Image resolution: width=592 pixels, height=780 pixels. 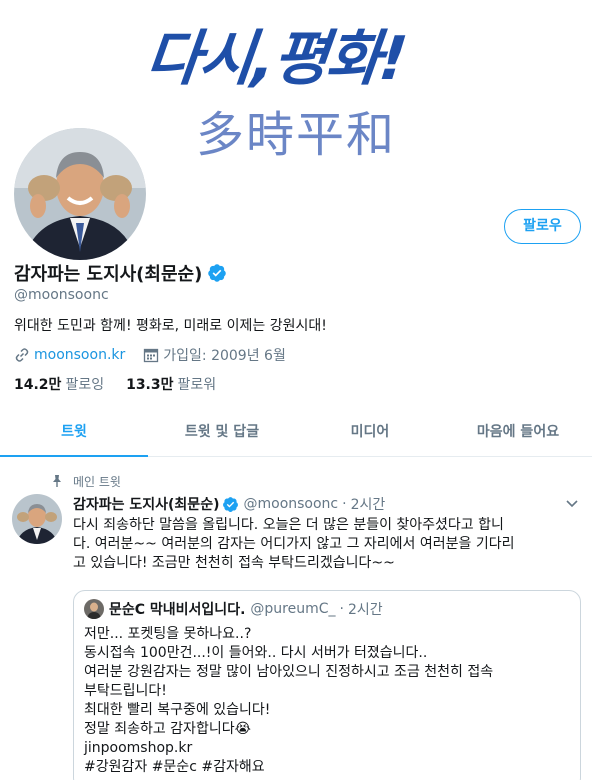 I want to click on following-label: 팔로잉, so click(x=84, y=384).